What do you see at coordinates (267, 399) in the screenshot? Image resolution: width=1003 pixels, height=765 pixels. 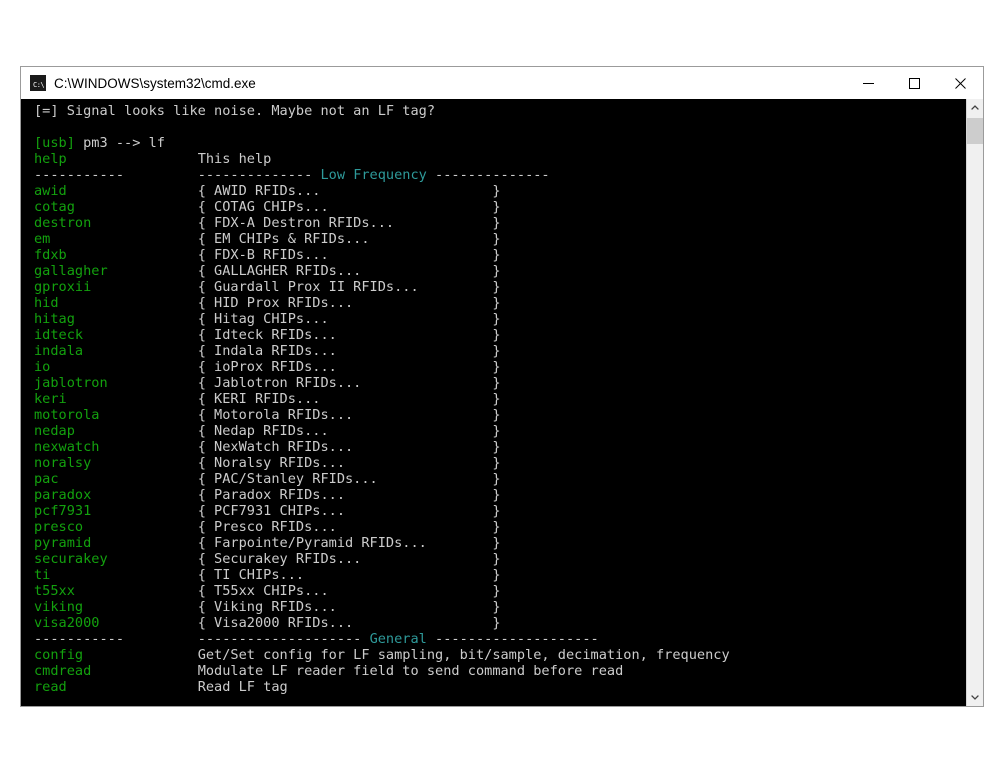 I see `console-command-row: keri { KERI RFIDs... }` at bounding box center [267, 399].